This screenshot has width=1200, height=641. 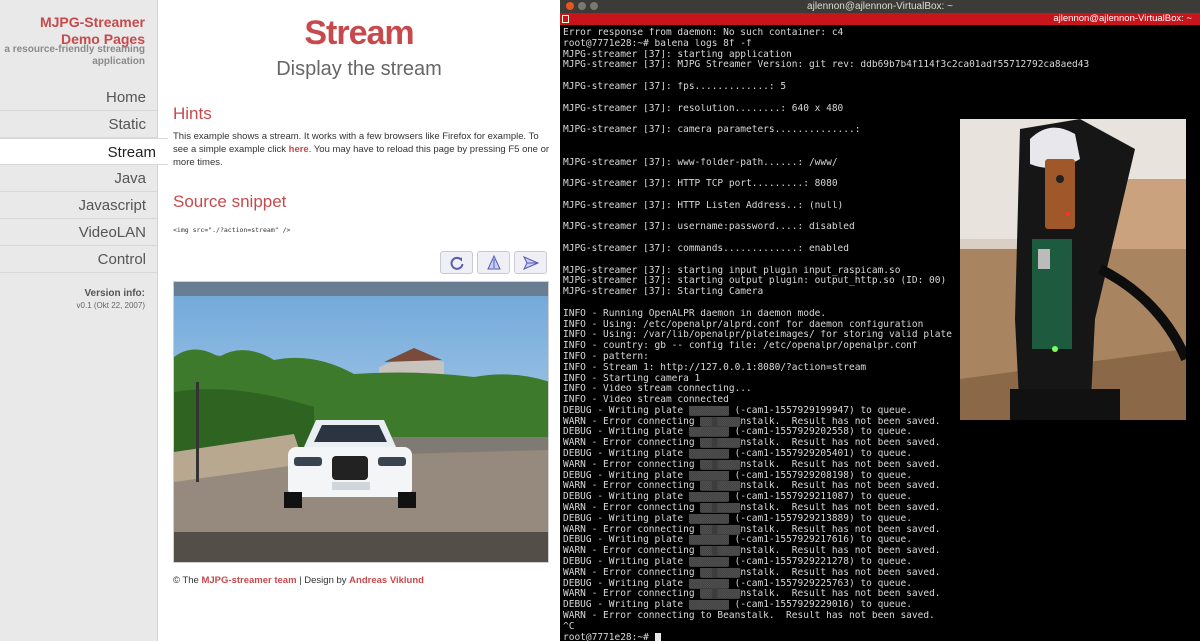 I want to click on terminal-cursor, so click(x=657, y=637).